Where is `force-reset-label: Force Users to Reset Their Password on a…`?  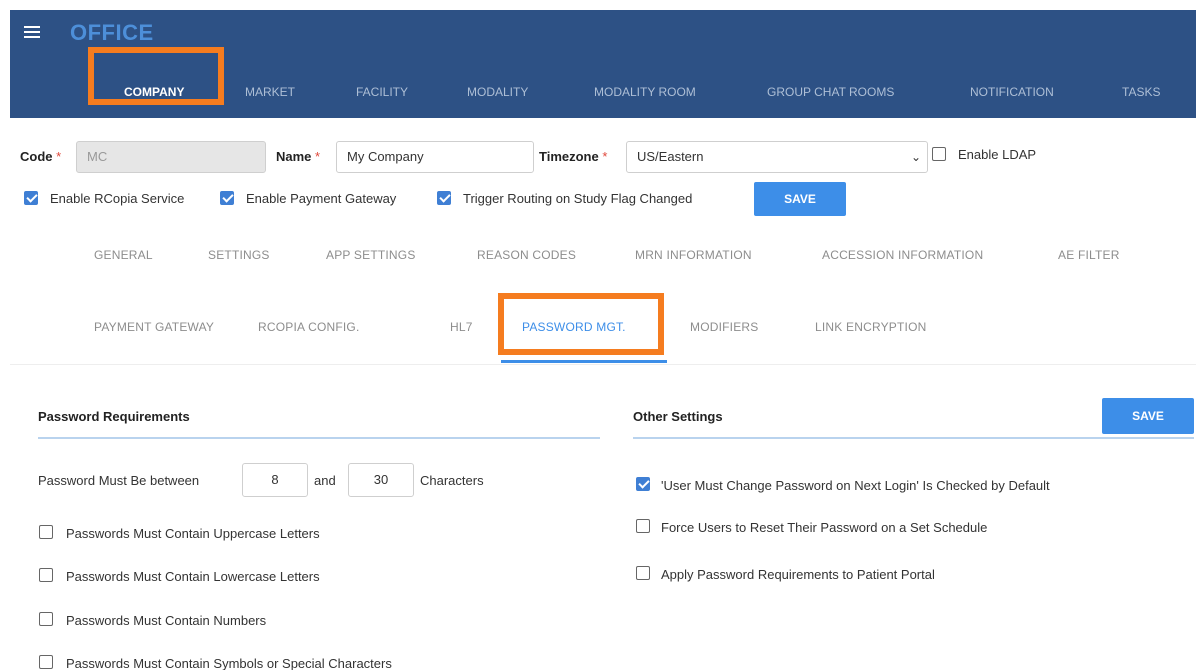
force-reset-label: Force Users to Reset Their Password on a… is located at coordinates (824, 527).